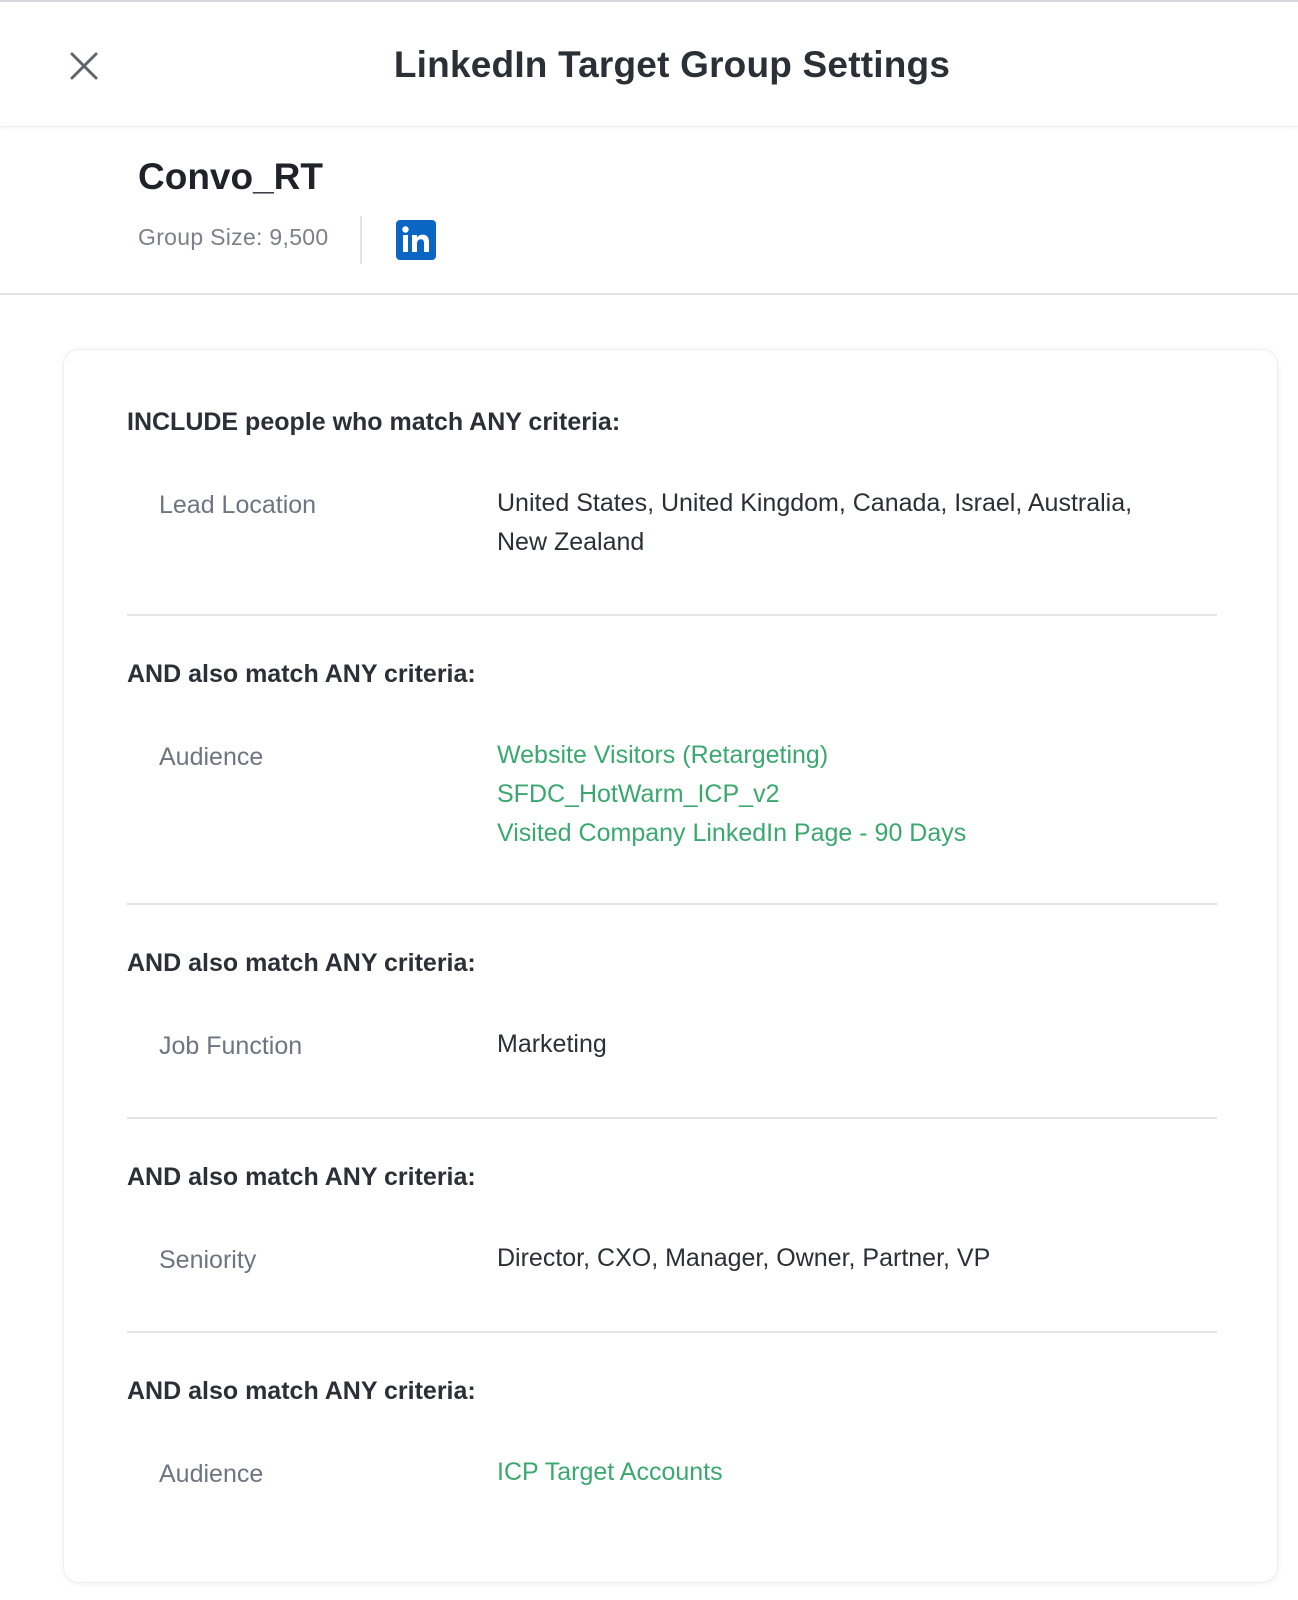 The image size is (1298, 1600). Describe the element at coordinates (817, 755) in the screenshot. I see `audience-link: Website Visitors (Retargeting)` at that location.